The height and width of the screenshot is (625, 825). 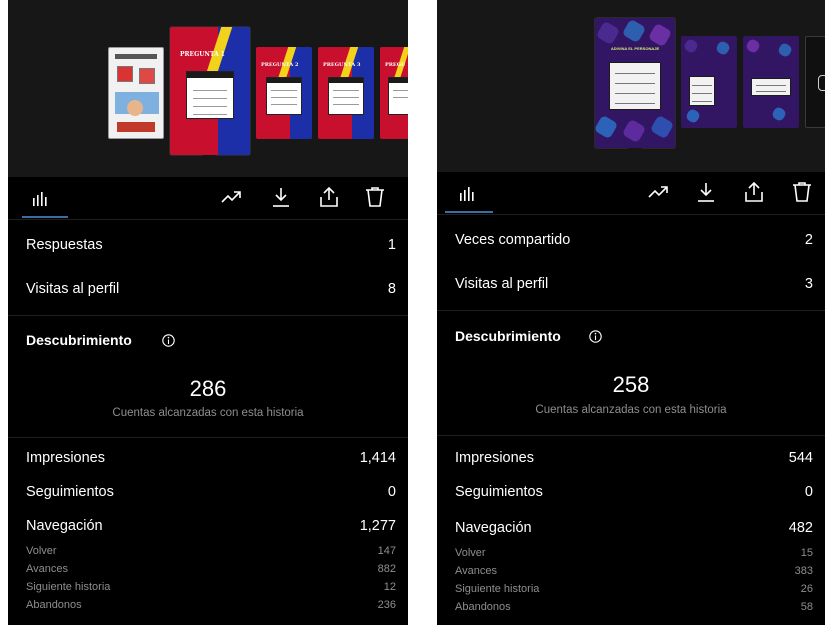 I want to click on story-thumbnail-strip: PREGUNTA 1 PREGUNTA 2 PREGUNTA 3 PREGU, so click(x=208, y=88).